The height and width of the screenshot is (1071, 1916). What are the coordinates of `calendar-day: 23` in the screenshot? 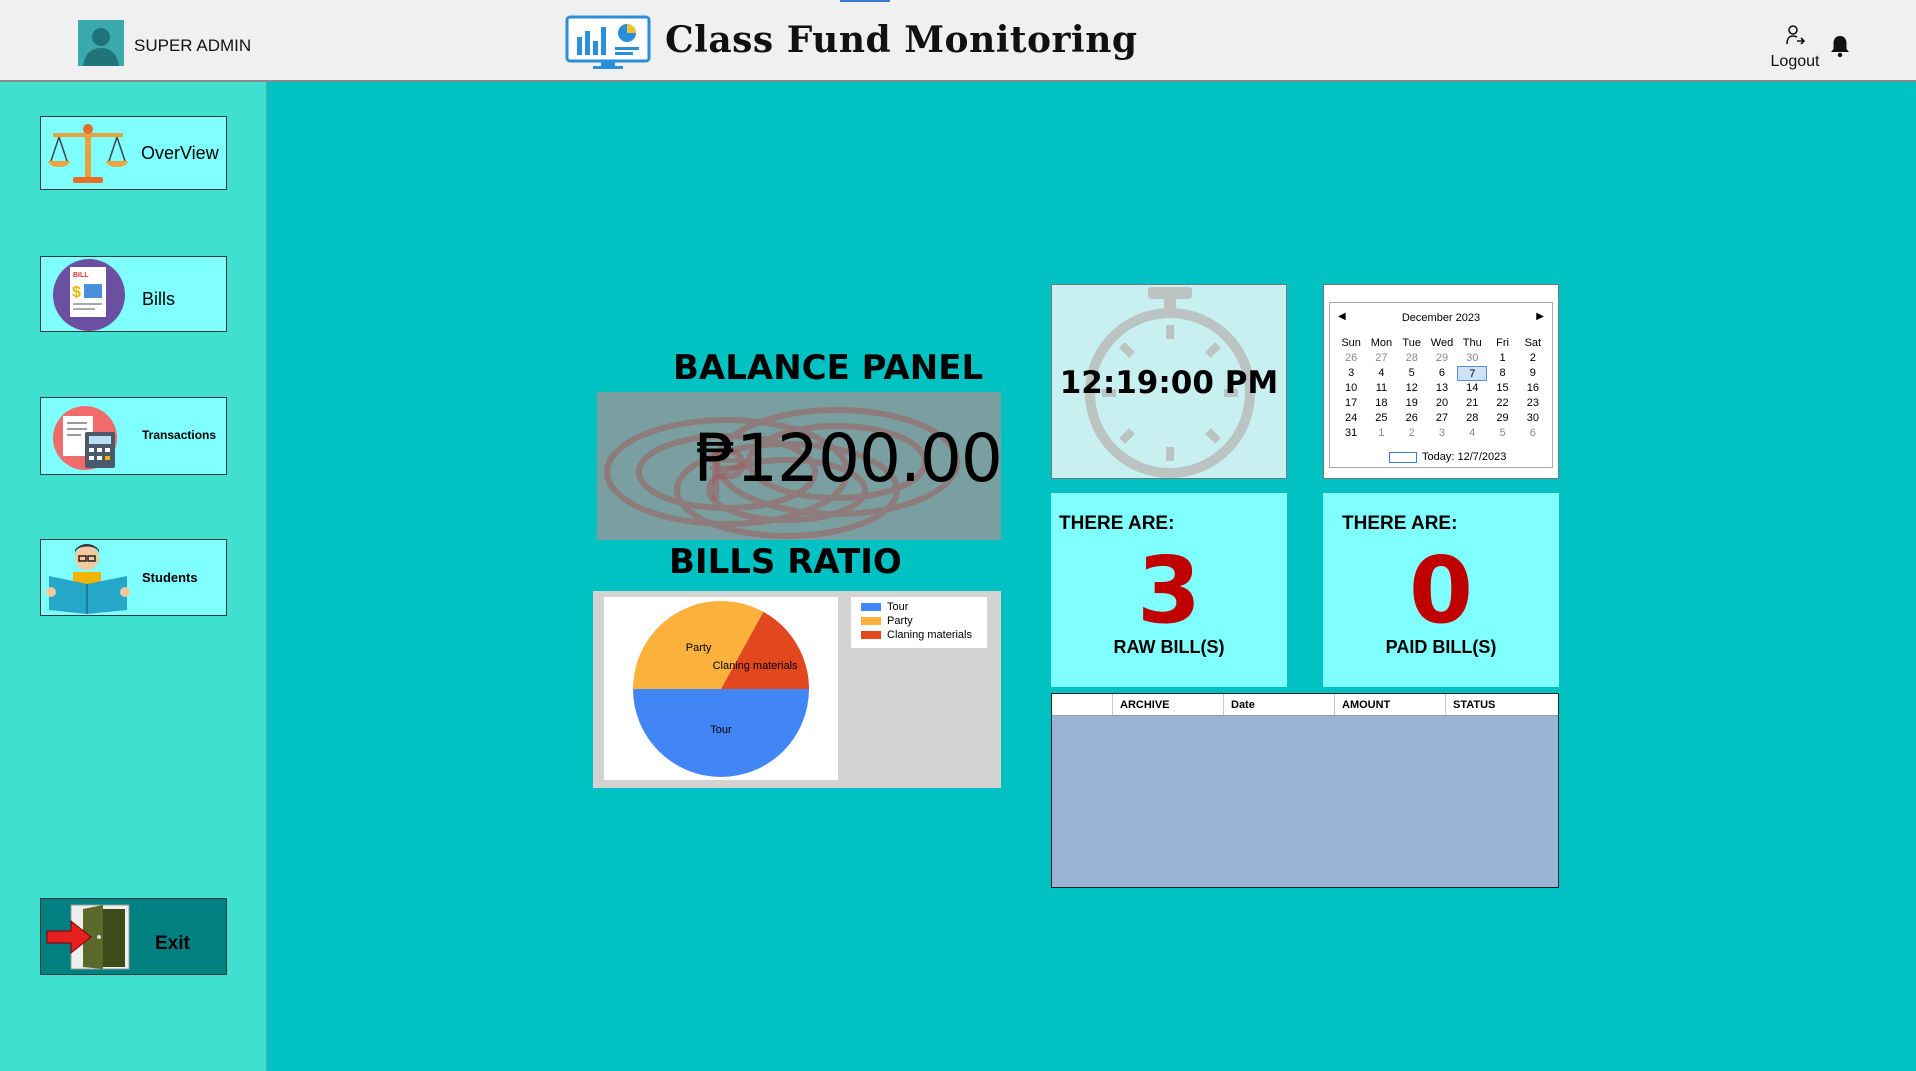 It's located at (1533, 403).